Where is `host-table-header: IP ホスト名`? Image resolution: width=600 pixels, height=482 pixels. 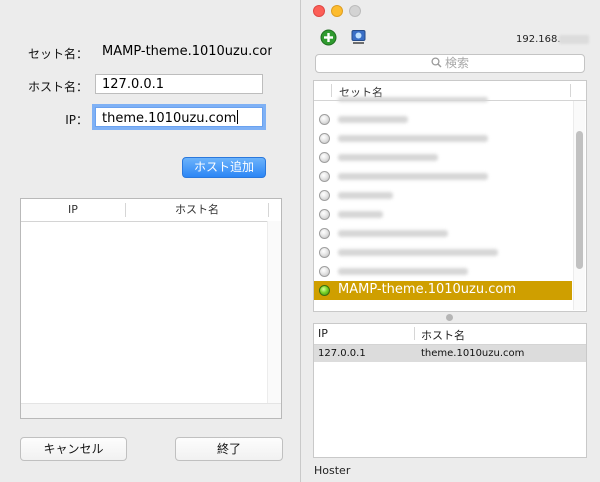
host-table-header: IP ホスト名 is located at coordinates (151, 210).